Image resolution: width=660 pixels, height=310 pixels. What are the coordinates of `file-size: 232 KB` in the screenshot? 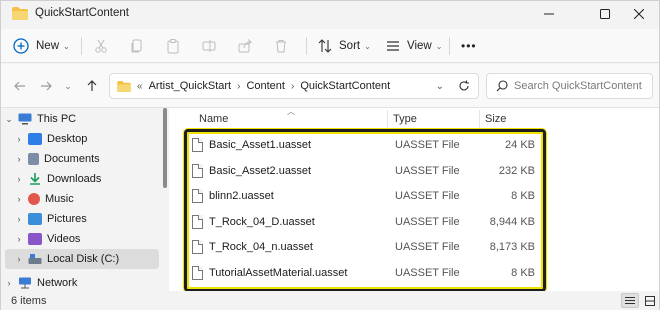 It's located at (516, 170).